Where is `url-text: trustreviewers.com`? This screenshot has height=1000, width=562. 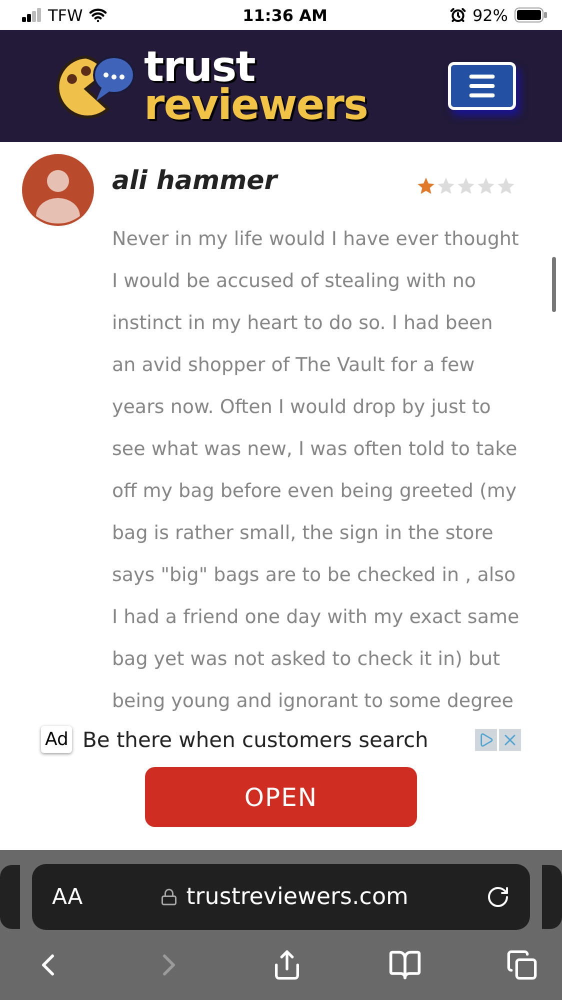
url-text: trustreviewers.com is located at coordinates (297, 897).